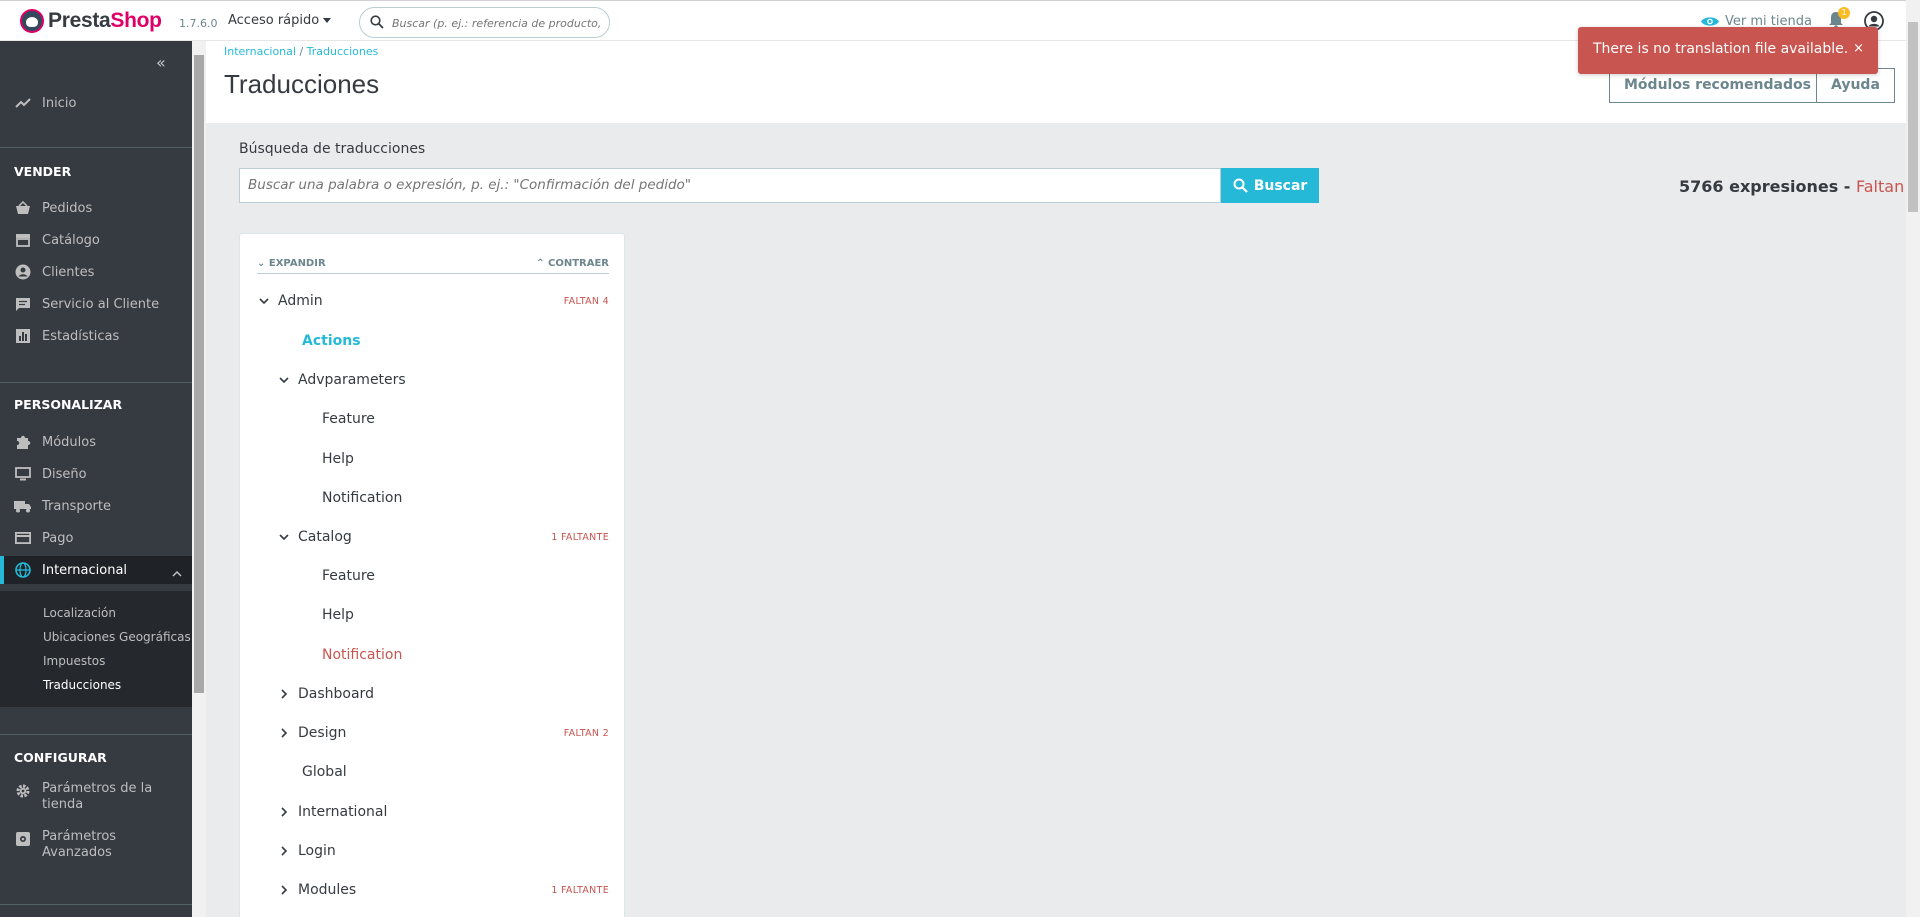 This screenshot has height=917, width=1920. I want to click on tree-node-actions: Actions, so click(331, 341).